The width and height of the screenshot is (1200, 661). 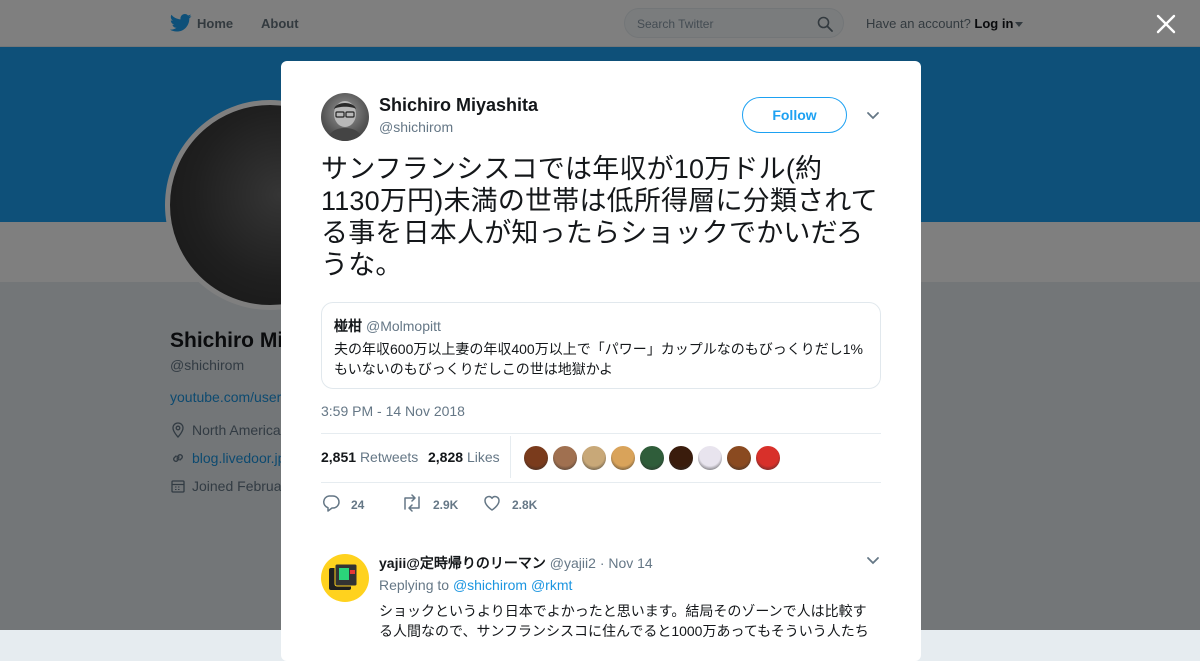 I want to click on retweet-button: 2.9K, so click(x=429, y=503).